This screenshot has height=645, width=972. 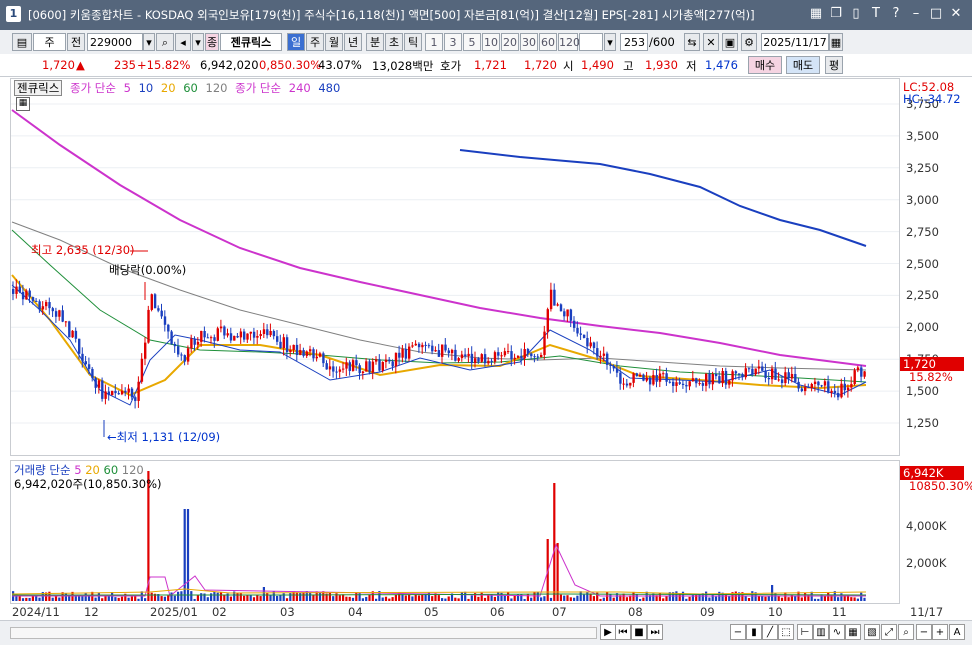 What do you see at coordinates (439, 570) in the screenshot?
I see `volume-ma5-line` at bounding box center [439, 570].